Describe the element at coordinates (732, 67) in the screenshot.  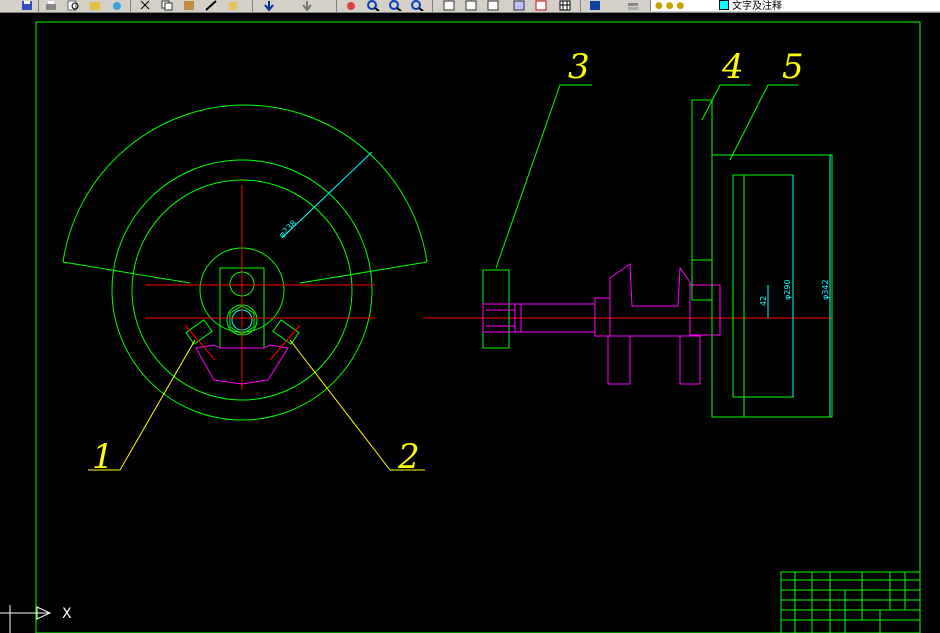
I see `part-label-4: 4` at that location.